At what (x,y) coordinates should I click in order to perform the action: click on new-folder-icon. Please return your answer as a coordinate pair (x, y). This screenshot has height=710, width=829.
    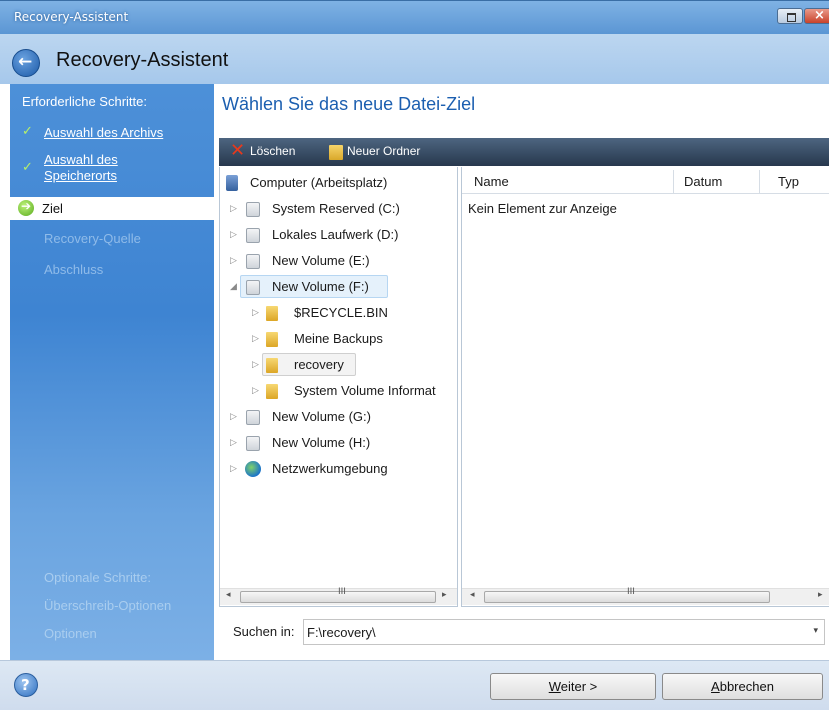
    Looking at the image, I should click on (336, 152).